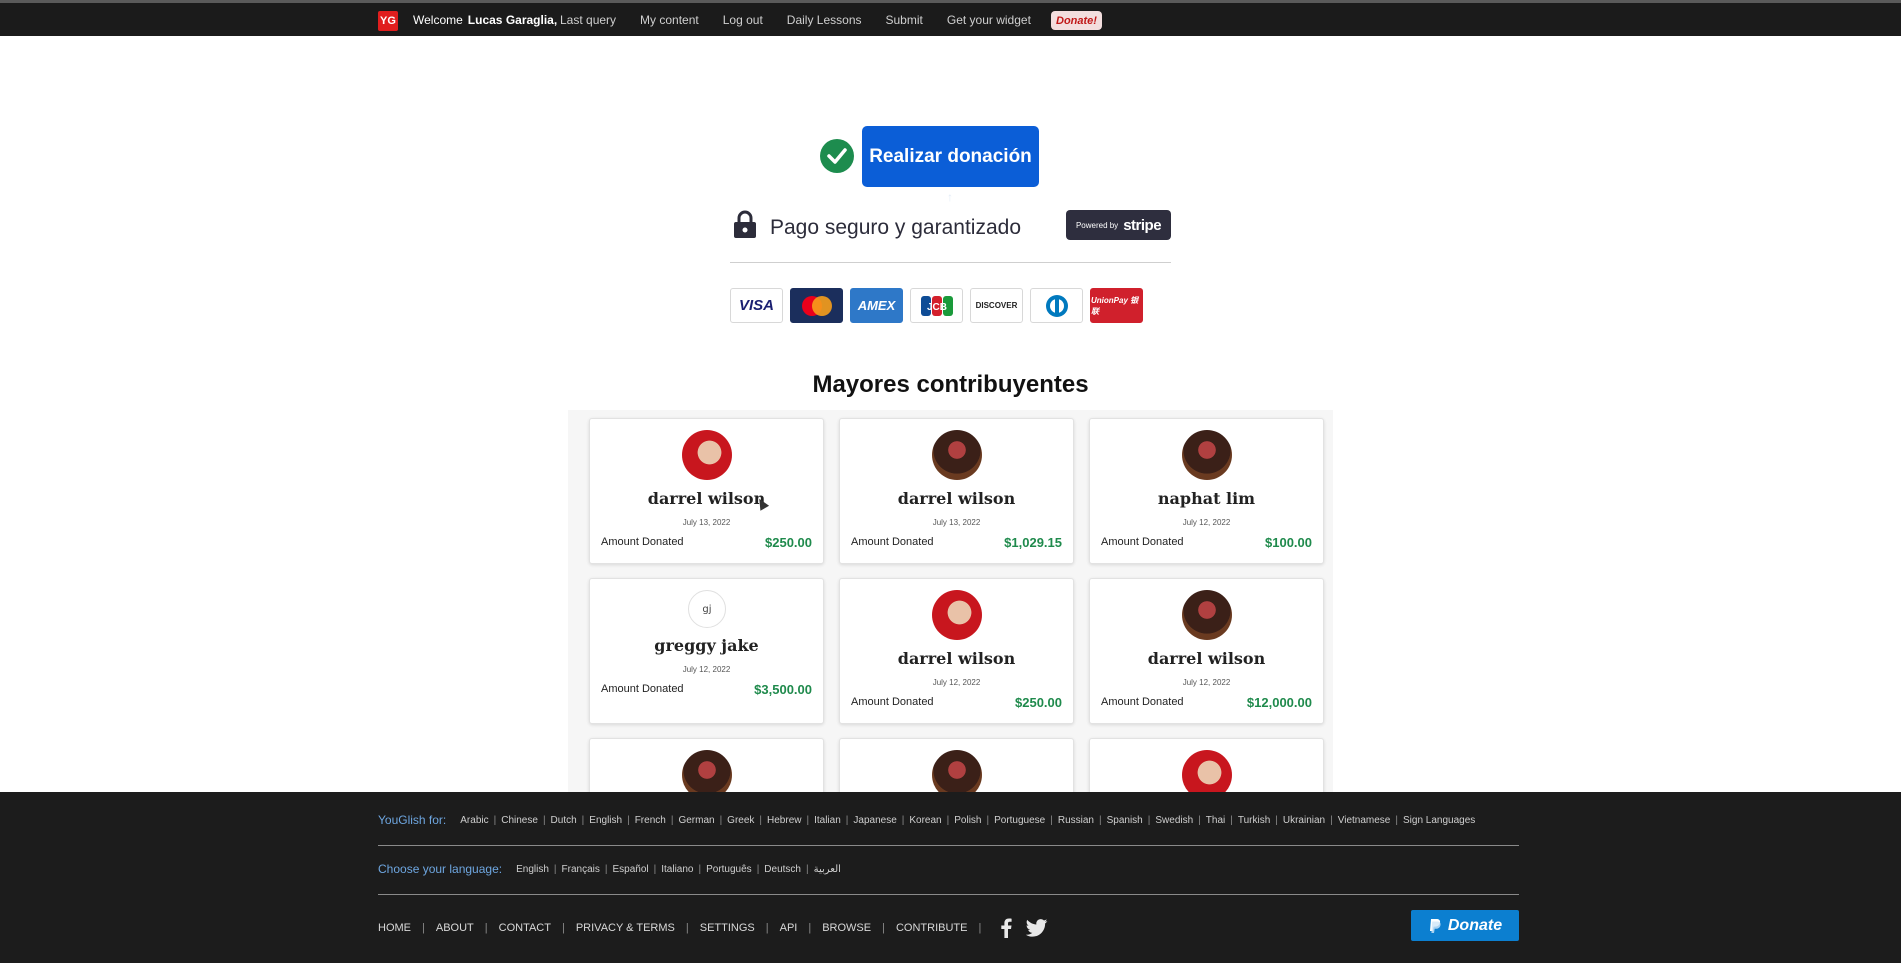  Describe the element at coordinates (904, 20) in the screenshot. I see `nav-submit: Submit` at that location.